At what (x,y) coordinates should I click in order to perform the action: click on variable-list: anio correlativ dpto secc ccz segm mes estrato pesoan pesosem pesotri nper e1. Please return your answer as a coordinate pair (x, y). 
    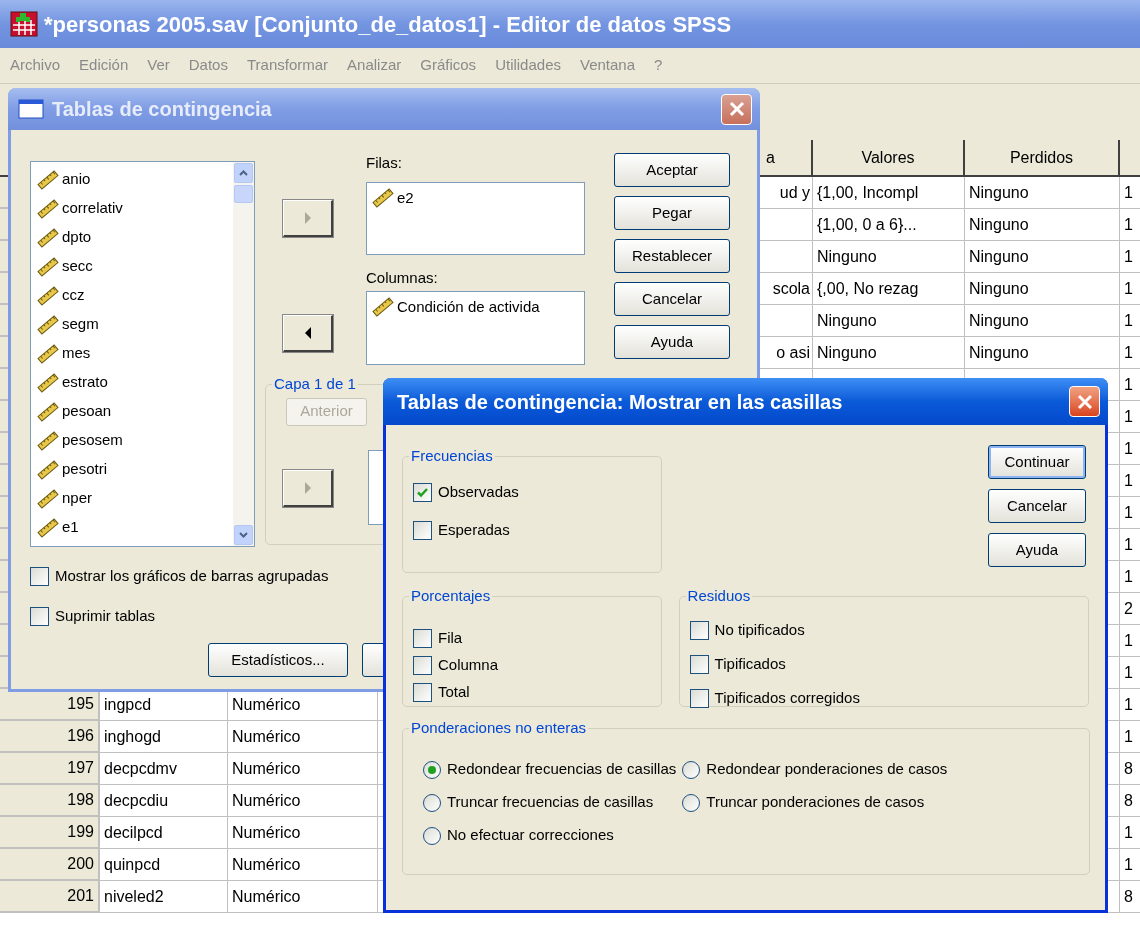
    Looking at the image, I should click on (142, 354).